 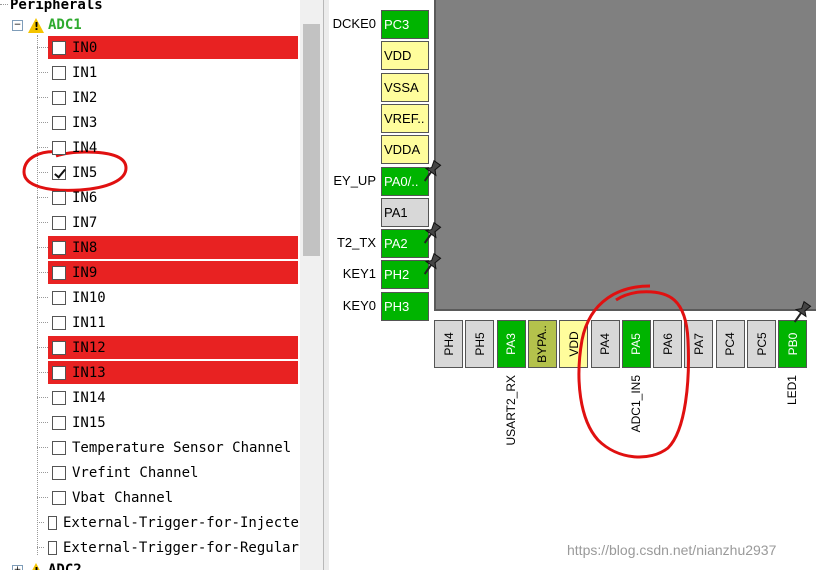 What do you see at coordinates (17, 567) in the screenshot?
I see `expand-icon: +` at bounding box center [17, 567].